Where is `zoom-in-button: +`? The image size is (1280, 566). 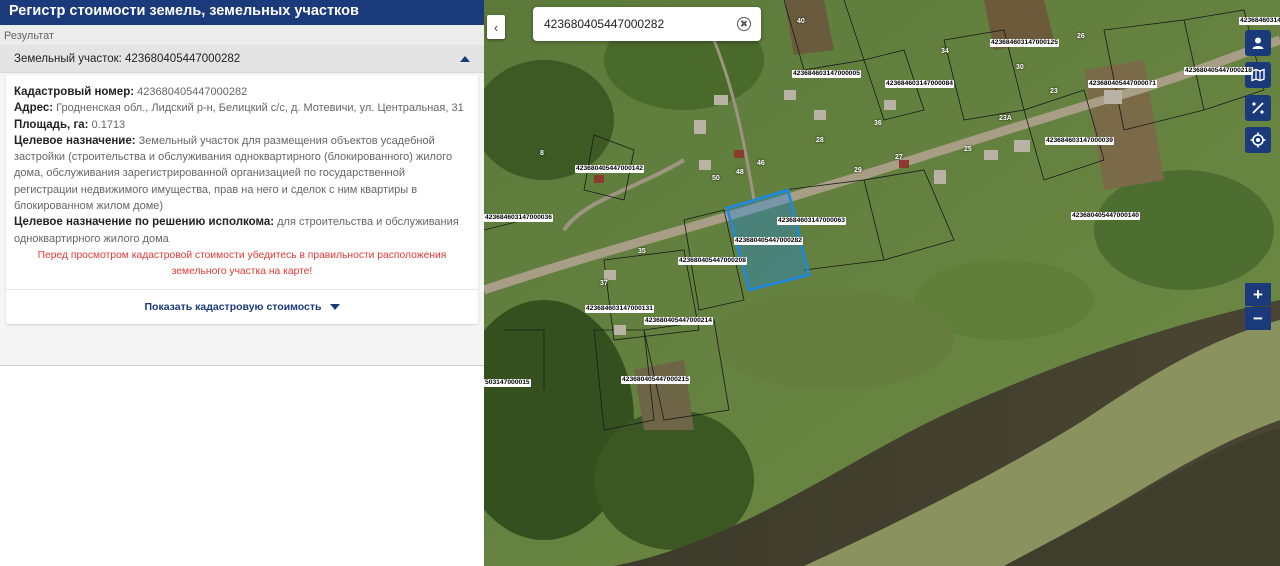
zoom-in-button: + is located at coordinates (1258, 294).